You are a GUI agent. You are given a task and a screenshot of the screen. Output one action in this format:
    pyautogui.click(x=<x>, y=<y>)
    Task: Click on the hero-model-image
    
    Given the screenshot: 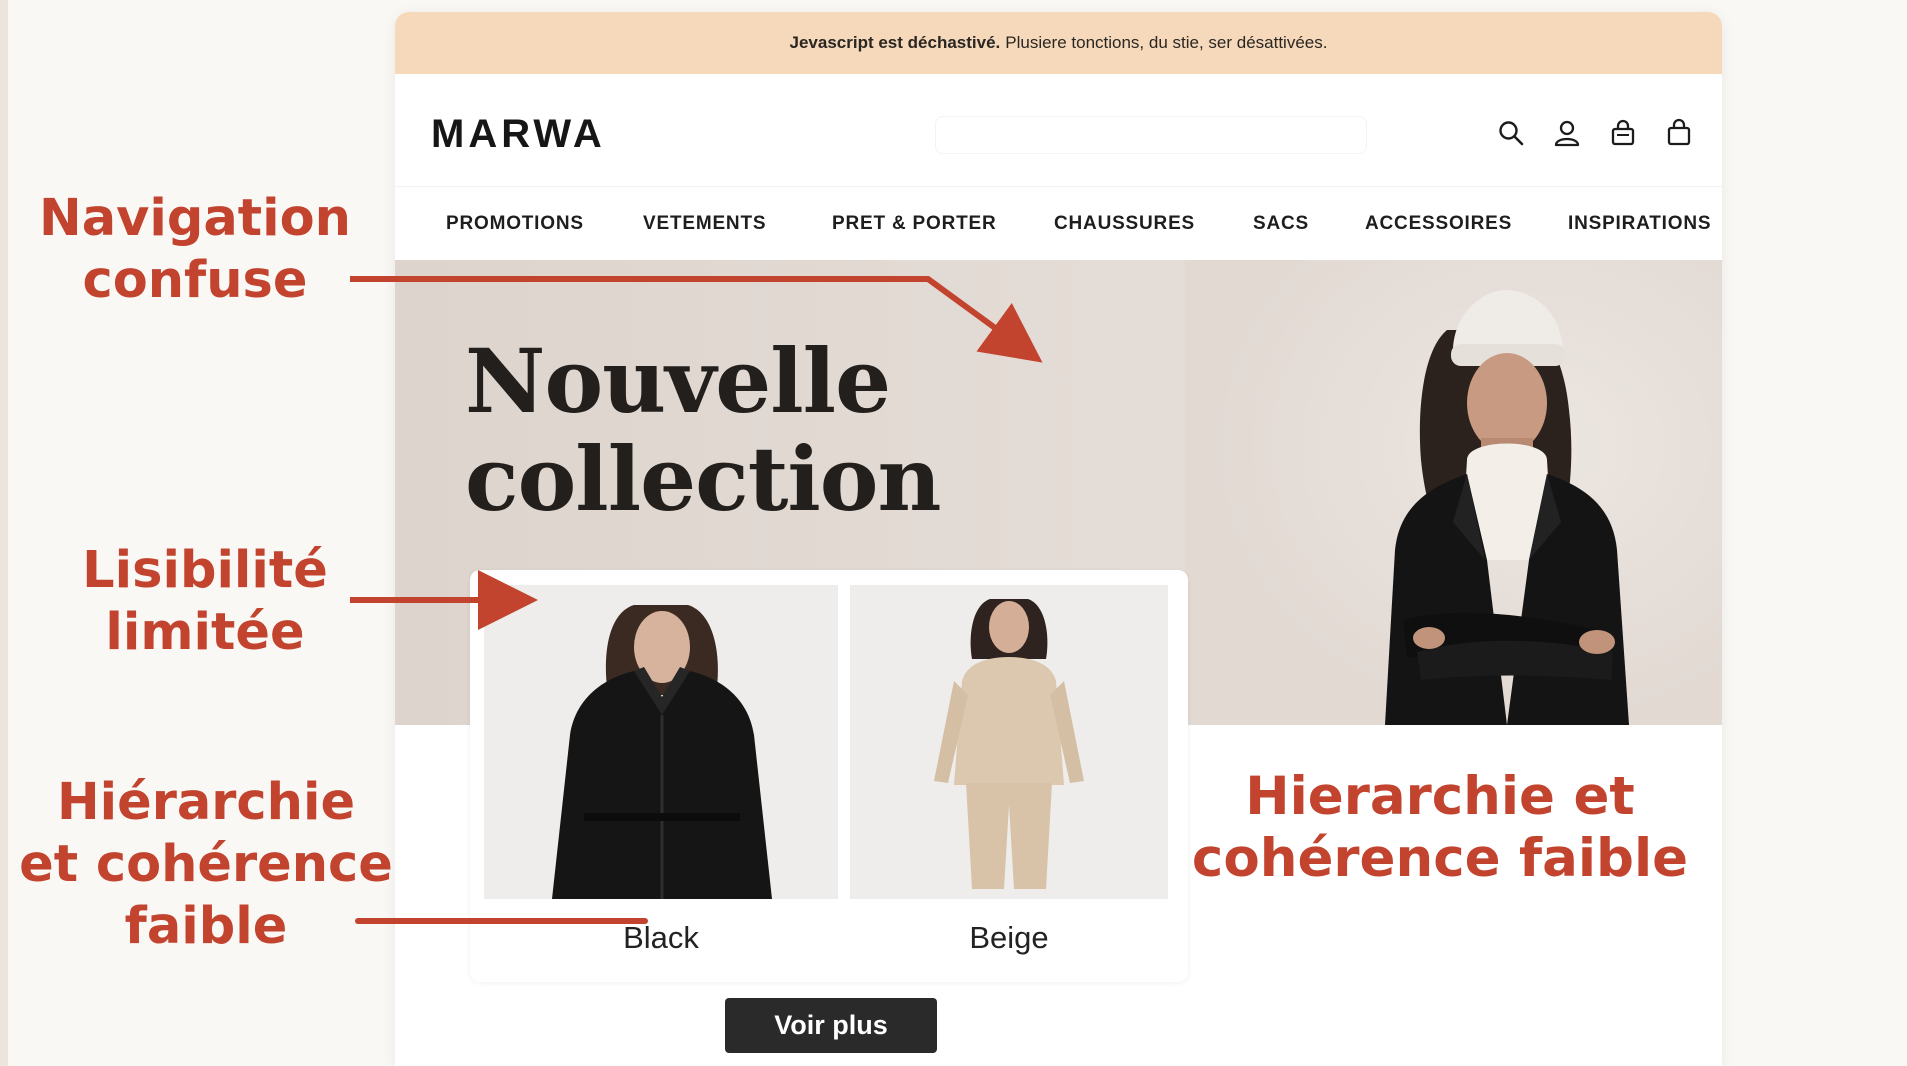 What is the action you would take?
    pyautogui.click(x=1453, y=492)
    